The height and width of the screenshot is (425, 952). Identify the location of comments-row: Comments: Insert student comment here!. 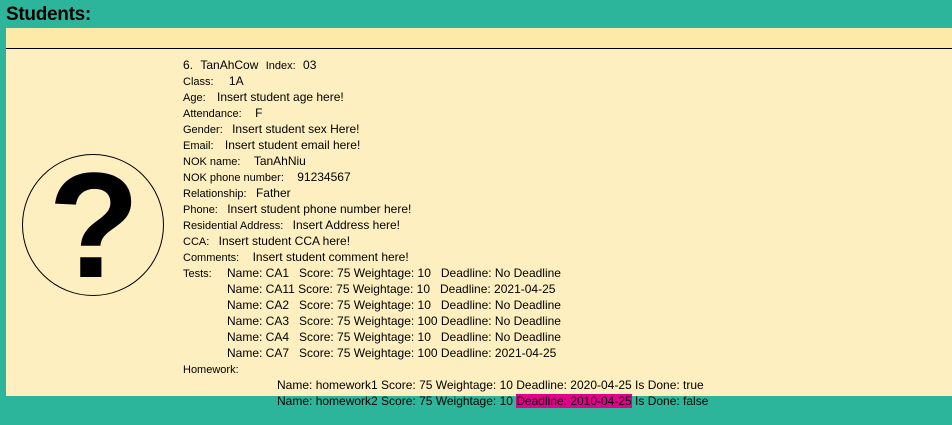
(296, 257).